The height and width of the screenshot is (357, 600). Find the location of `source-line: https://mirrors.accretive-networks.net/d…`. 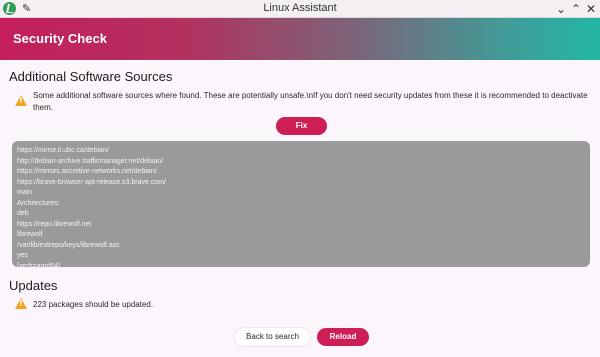

source-line: https://mirrors.accretive-networks.net/d… is located at coordinates (87, 171).